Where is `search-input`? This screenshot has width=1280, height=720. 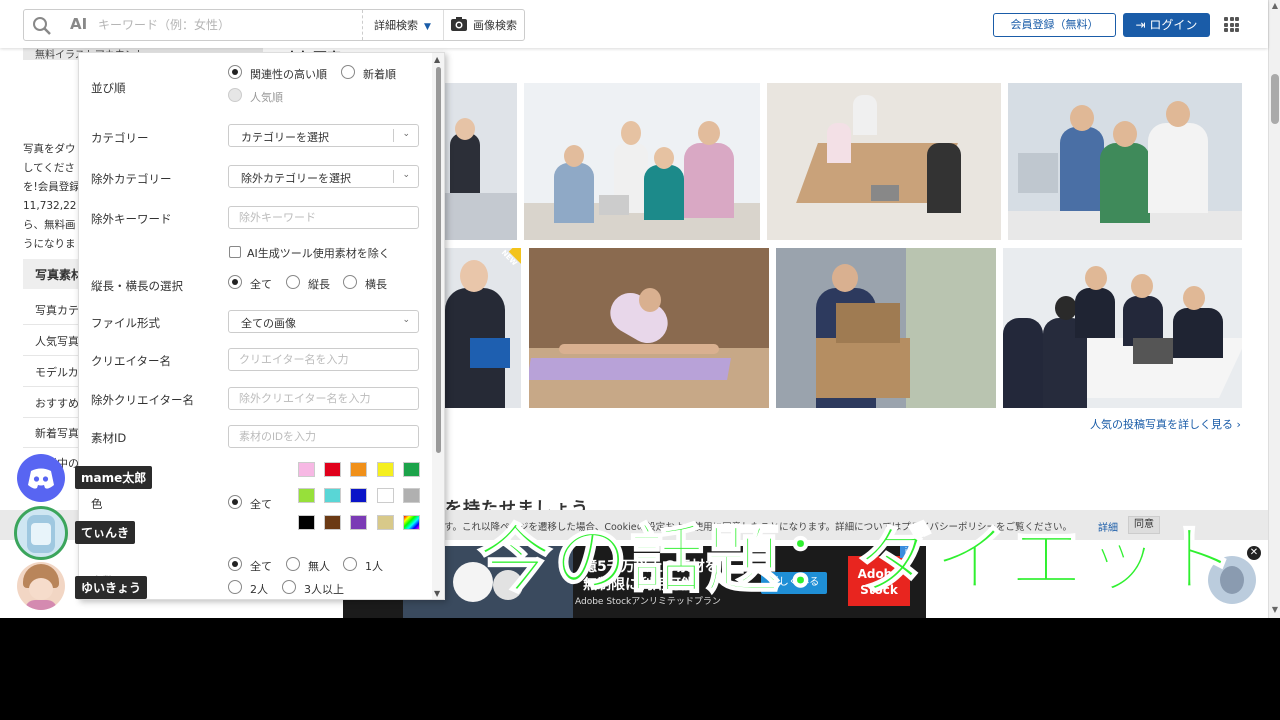
search-input is located at coordinates (228, 25).